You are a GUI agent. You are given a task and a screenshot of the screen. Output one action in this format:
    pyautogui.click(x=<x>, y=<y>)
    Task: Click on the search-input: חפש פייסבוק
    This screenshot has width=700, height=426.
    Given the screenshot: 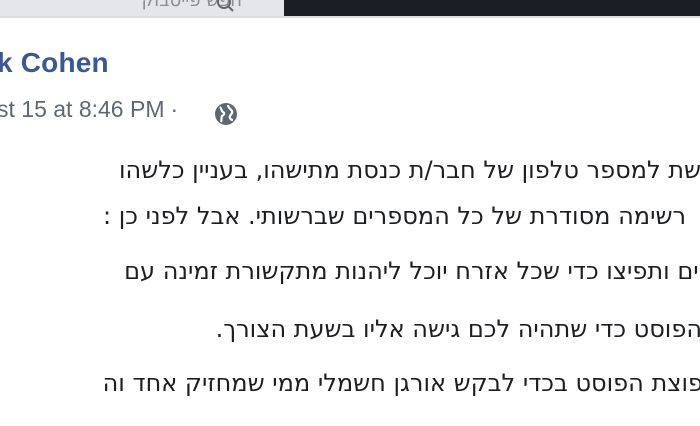 What is the action you would take?
    pyautogui.click(x=142, y=8)
    